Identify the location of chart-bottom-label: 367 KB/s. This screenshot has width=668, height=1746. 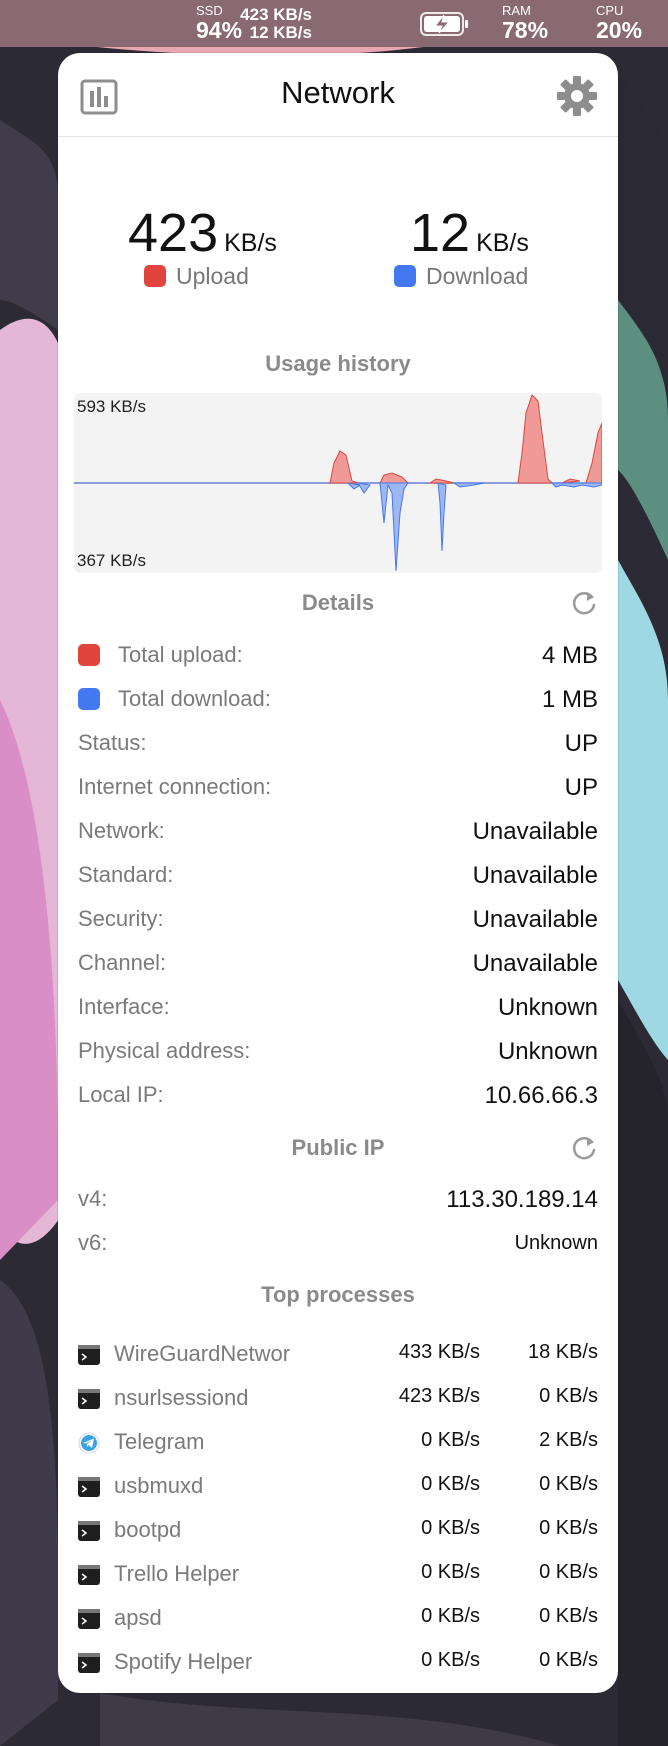
(111, 560).